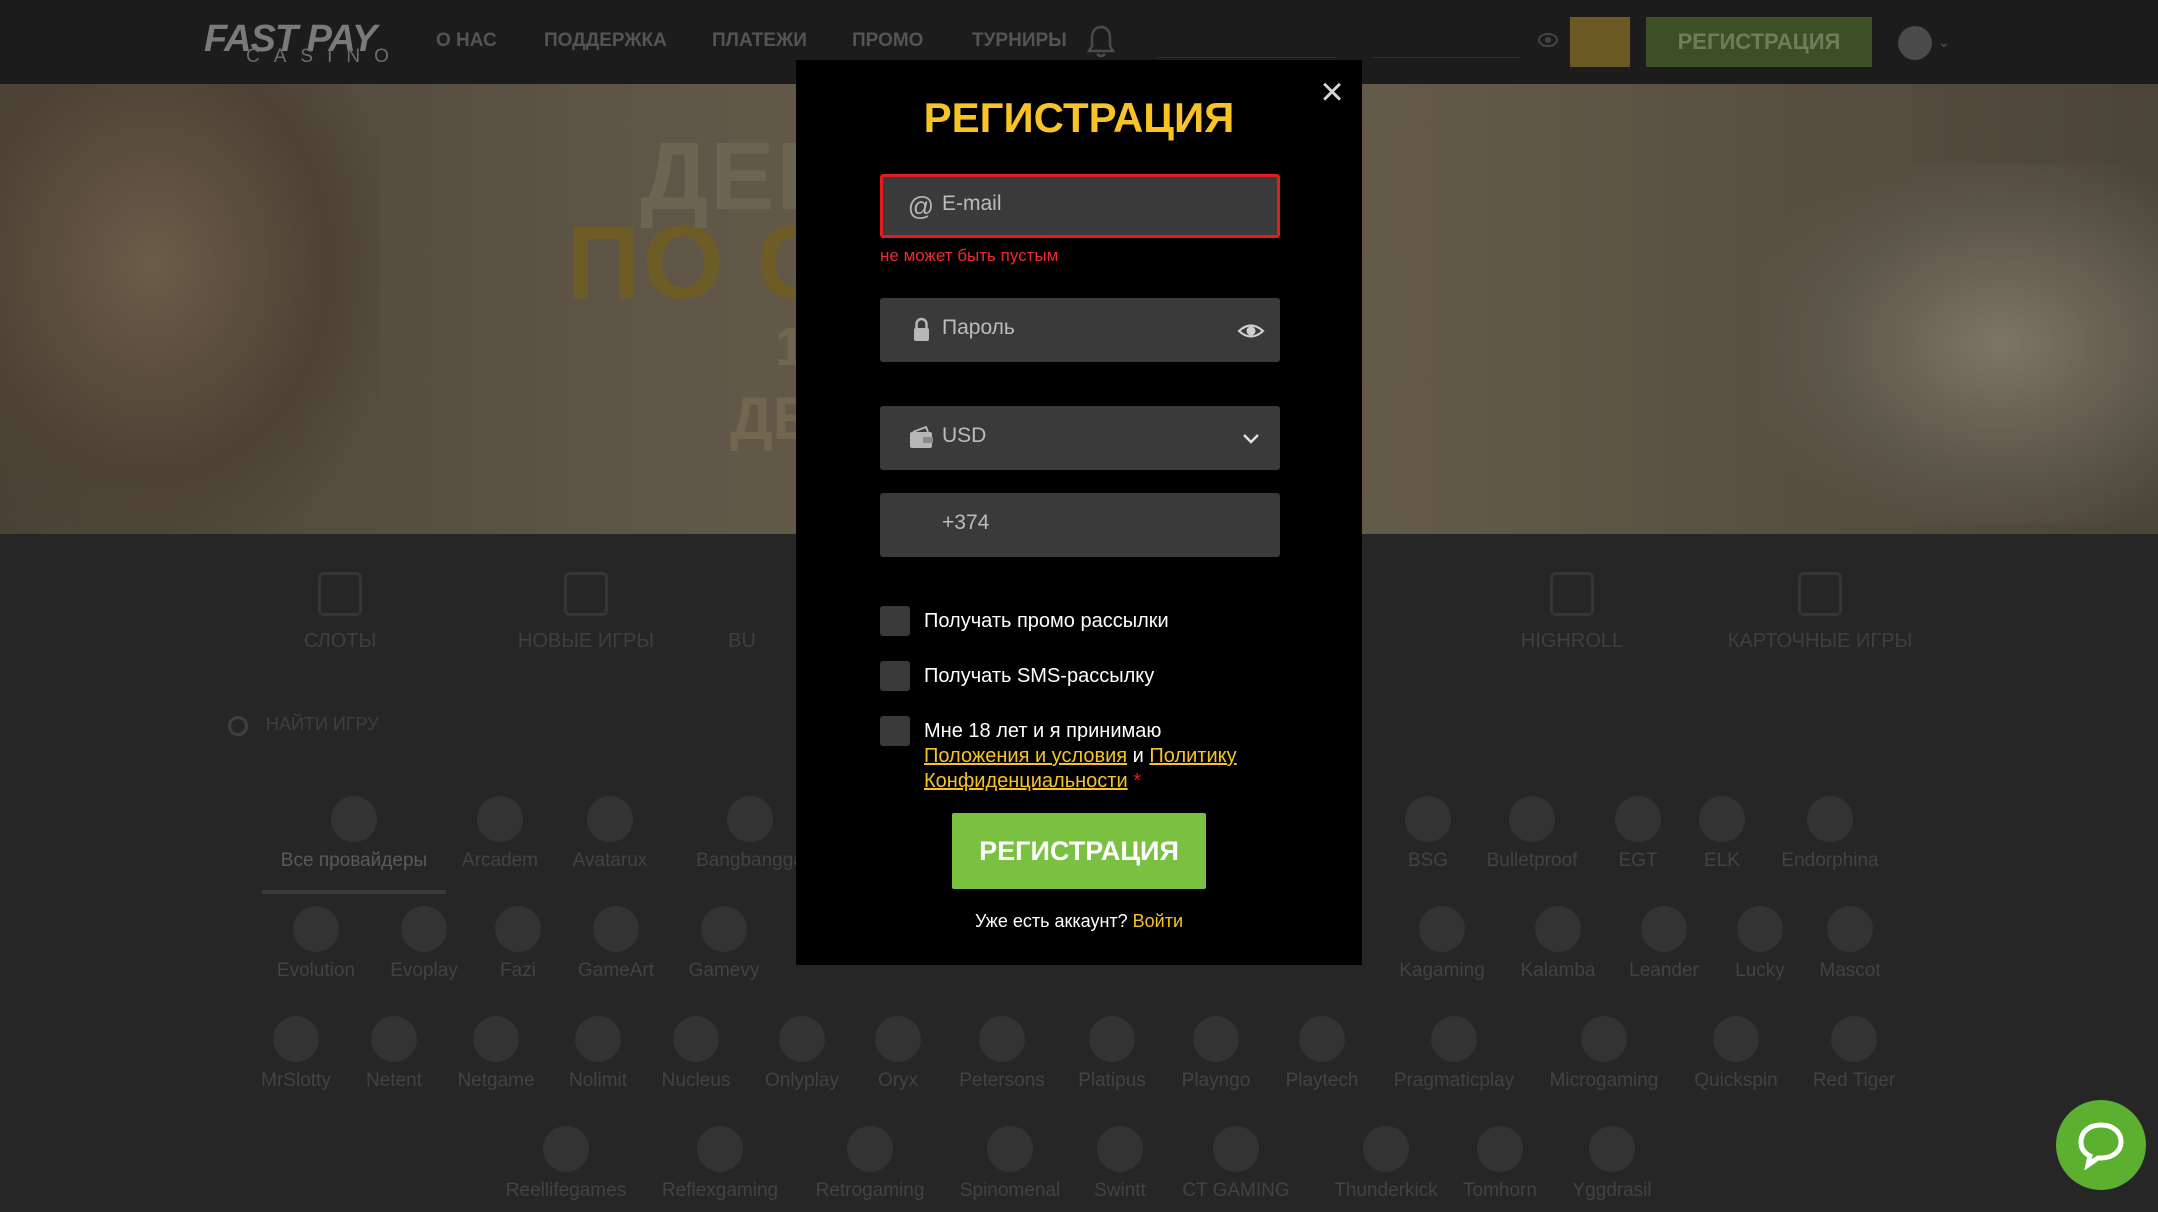 The width and height of the screenshot is (2158, 1212). Describe the element at coordinates (1558, 944) in the screenshot. I see `provider-item: Kalamba` at that location.